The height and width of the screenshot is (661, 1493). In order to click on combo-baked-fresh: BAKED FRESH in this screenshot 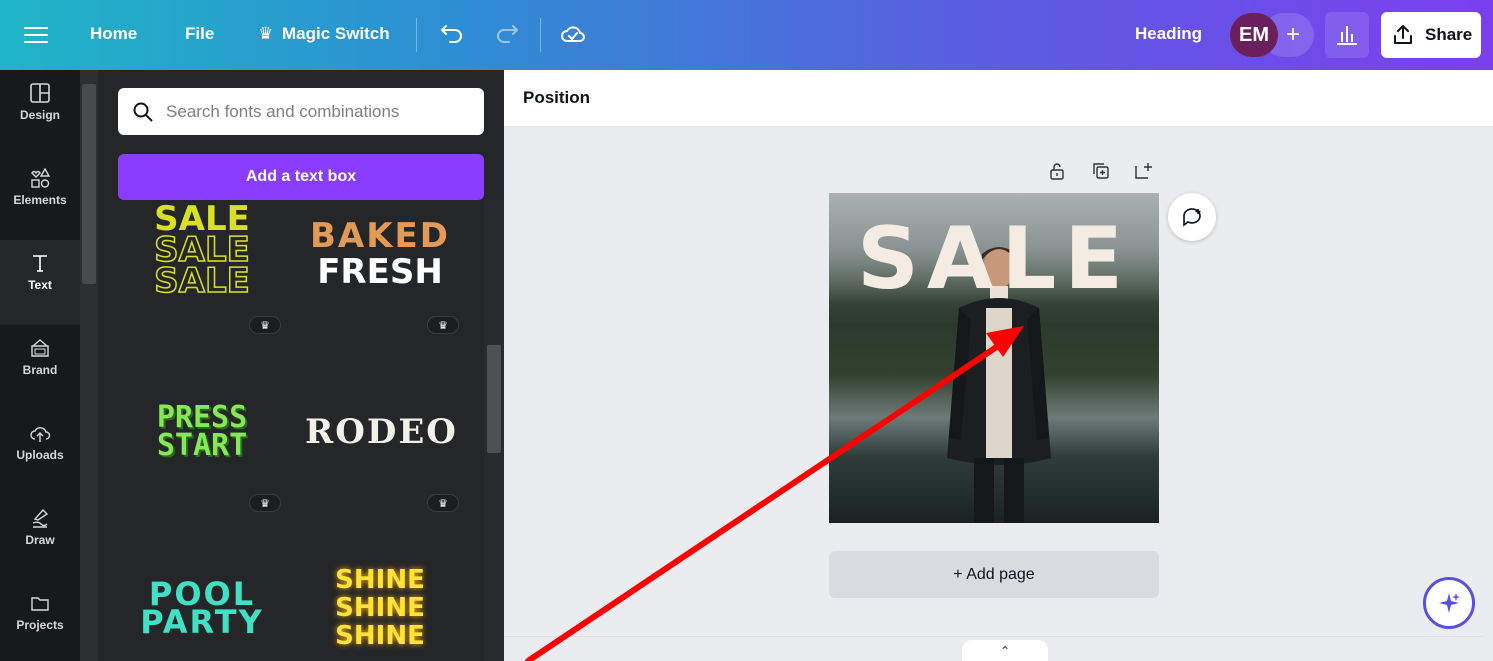, I will do `click(380, 254)`.